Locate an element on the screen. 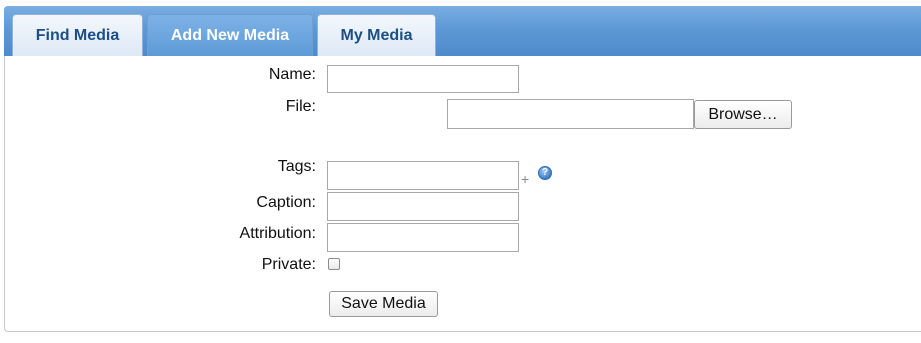 The image size is (921, 343). tab-find-media: Find Media is located at coordinates (77, 35).